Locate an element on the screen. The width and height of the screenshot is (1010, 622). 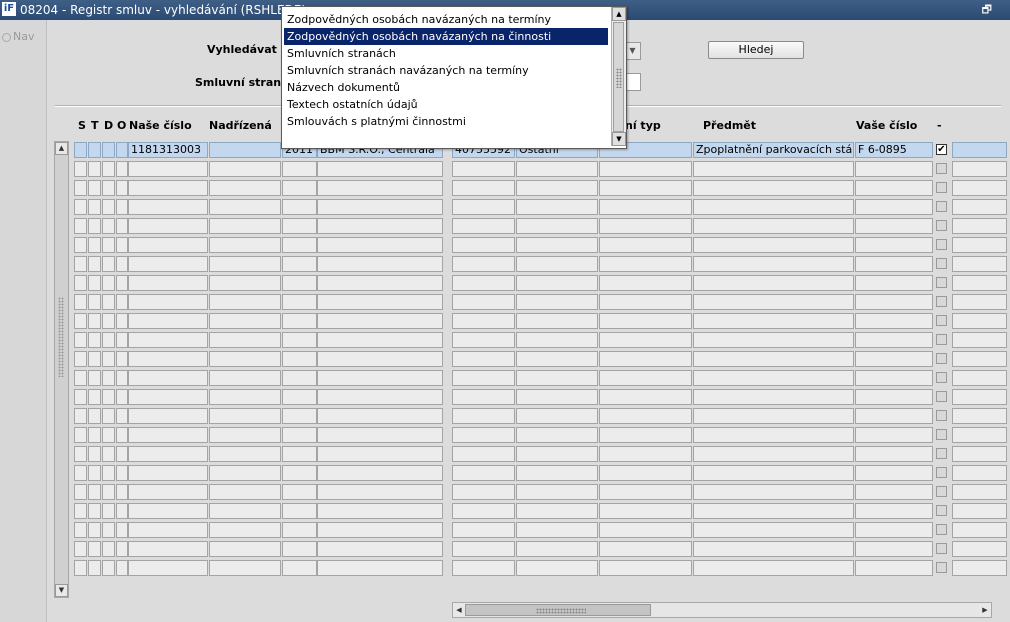
row-checkbox: ✔ is located at coordinates (941, 149).